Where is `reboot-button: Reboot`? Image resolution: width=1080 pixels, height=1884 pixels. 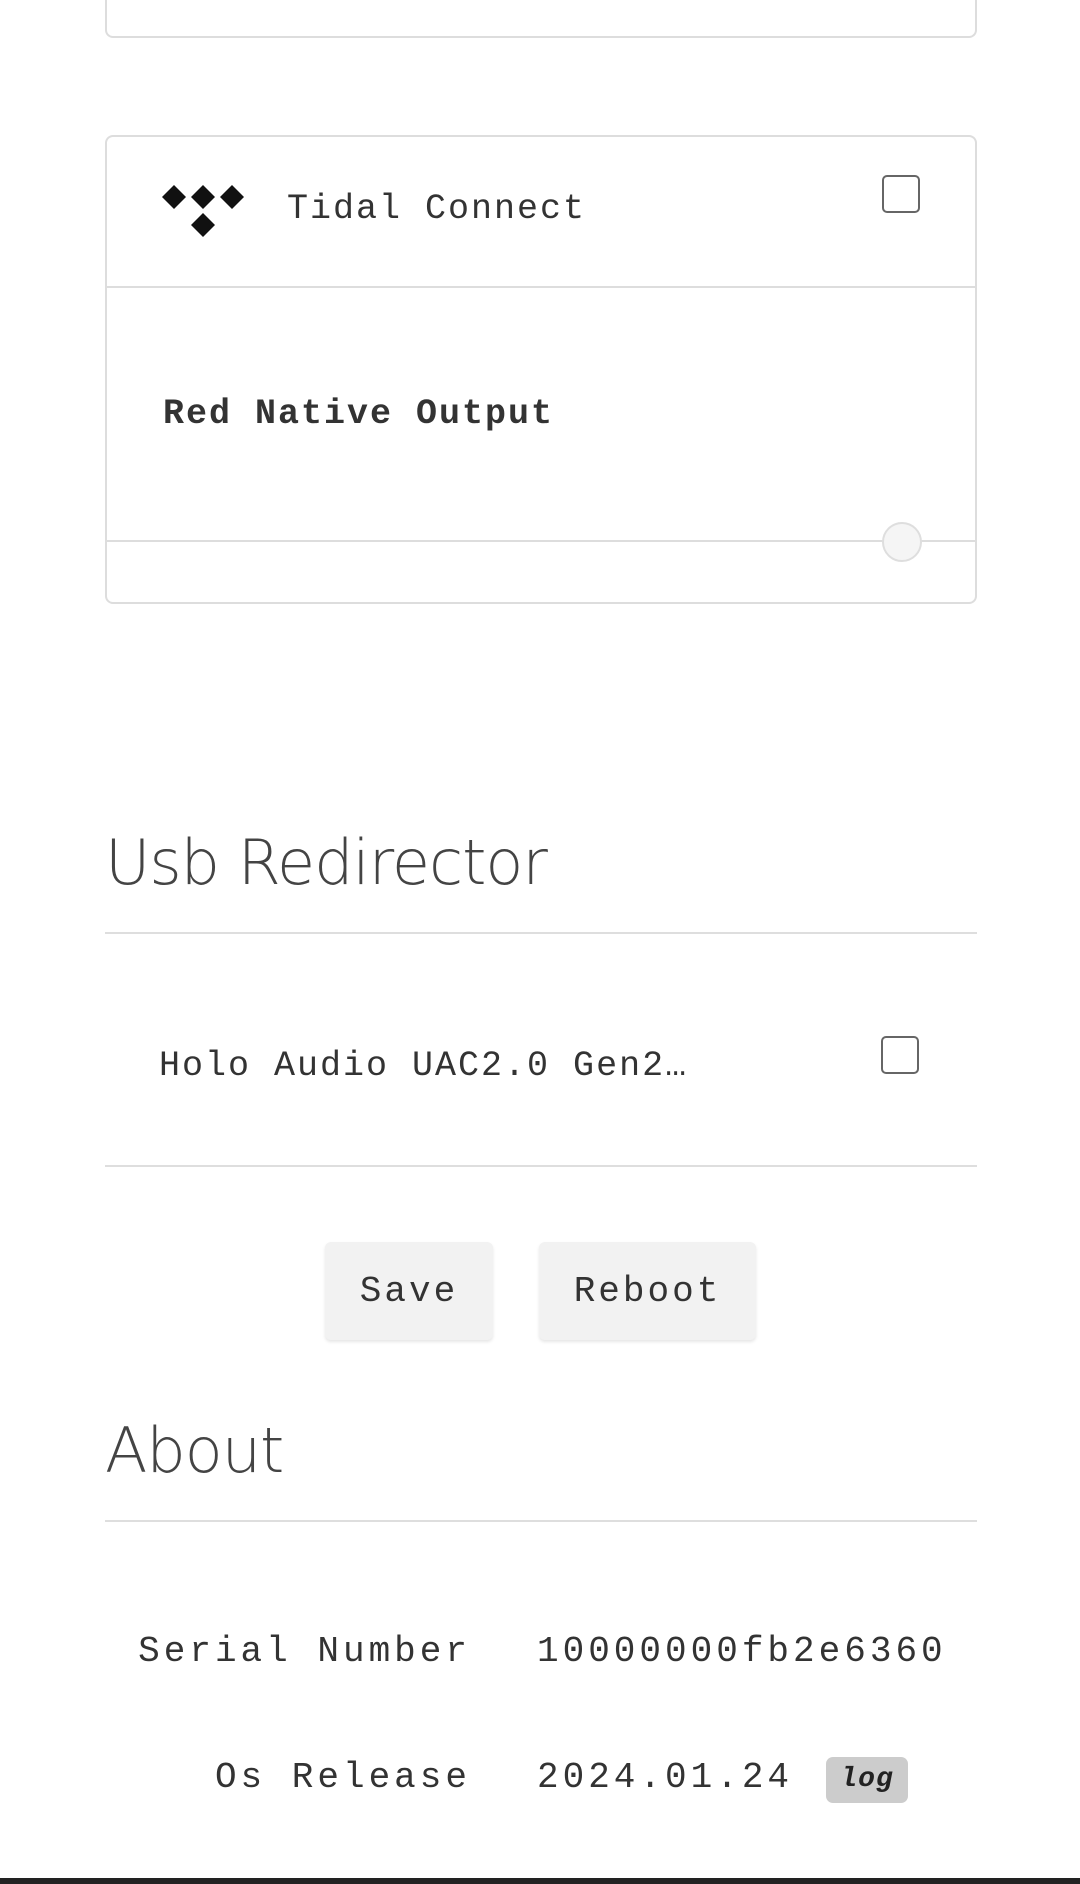
reboot-button: Reboot is located at coordinates (647, 1291).